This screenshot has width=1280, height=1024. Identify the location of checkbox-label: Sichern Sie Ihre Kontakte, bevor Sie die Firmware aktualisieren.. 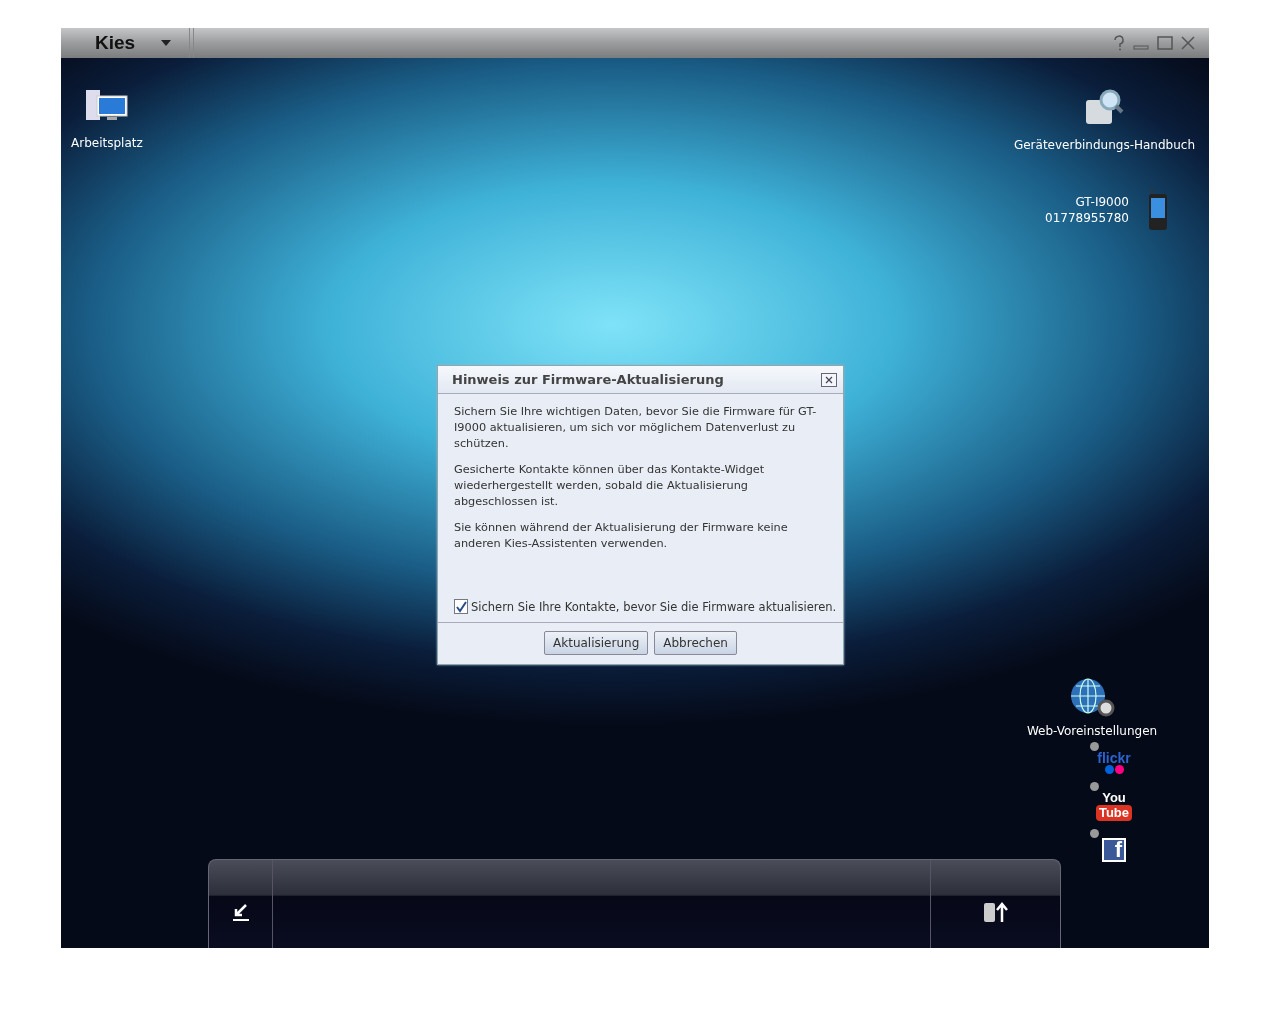
(654, 606).